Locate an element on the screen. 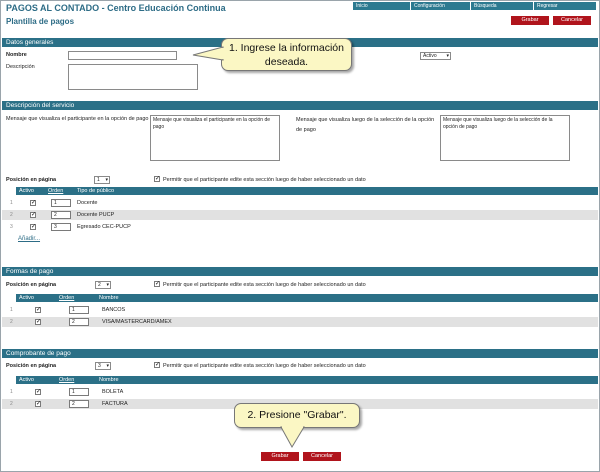 The image size is (600, 472). service-position-label: Posición en página is located at coordinates (31, 180).